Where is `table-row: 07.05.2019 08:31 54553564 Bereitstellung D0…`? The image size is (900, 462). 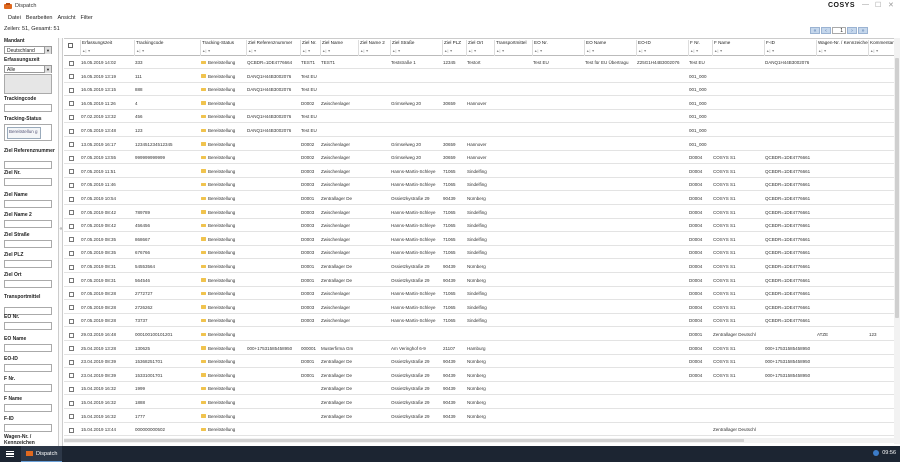
table-row: 07.05.2019 08:31 54553564 Bereitstellung D0… is located at coordinates (479, 267).